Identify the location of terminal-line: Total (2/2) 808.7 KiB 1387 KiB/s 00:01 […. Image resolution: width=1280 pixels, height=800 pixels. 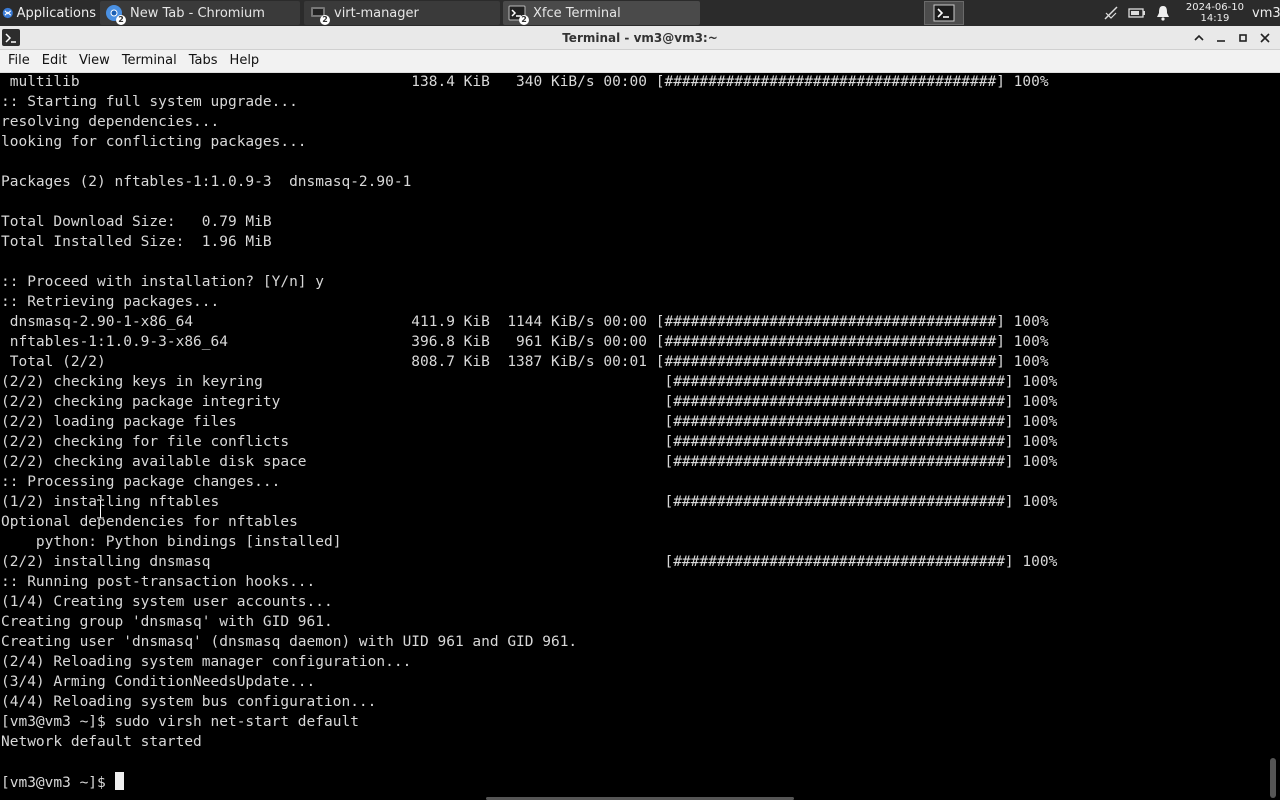
(525, 362).